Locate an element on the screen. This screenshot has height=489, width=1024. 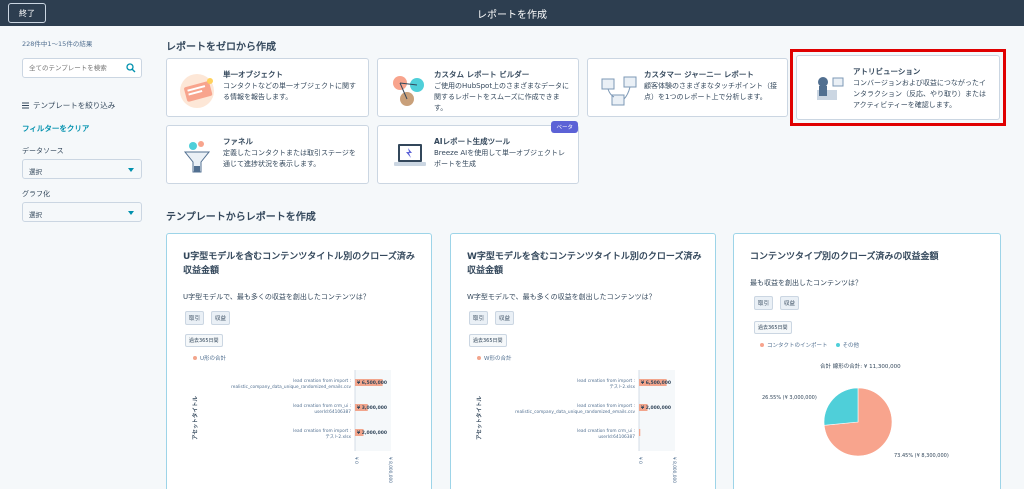
bar is located at coordinates (640, 432).